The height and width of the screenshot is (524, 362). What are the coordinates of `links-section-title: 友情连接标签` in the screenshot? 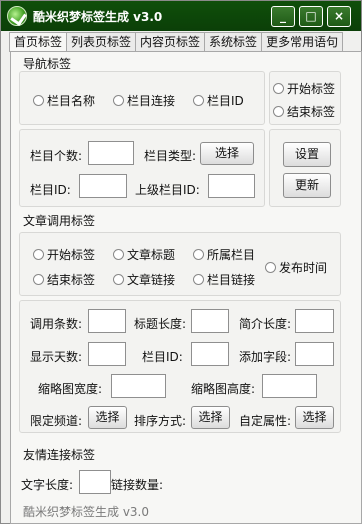 It's located at (59, 455).